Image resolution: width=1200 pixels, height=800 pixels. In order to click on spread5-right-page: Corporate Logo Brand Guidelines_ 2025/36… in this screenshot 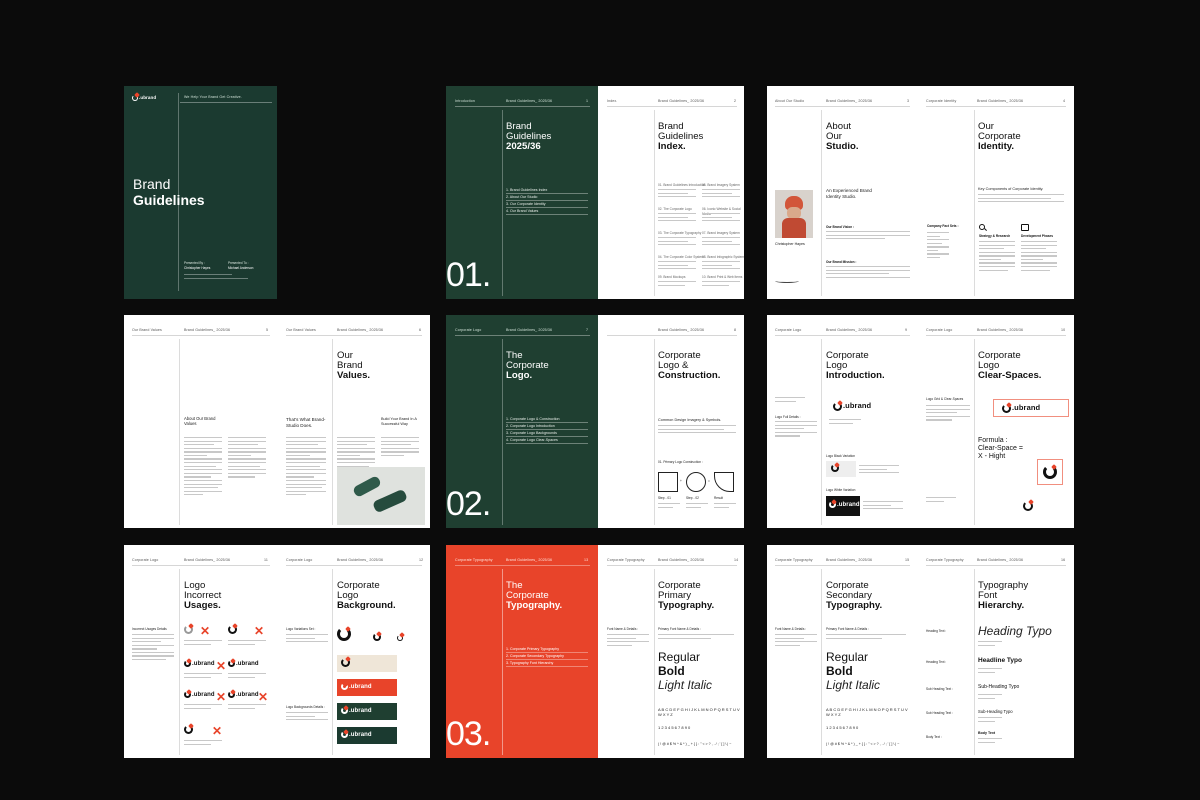, I will do `click(995, 421)`.